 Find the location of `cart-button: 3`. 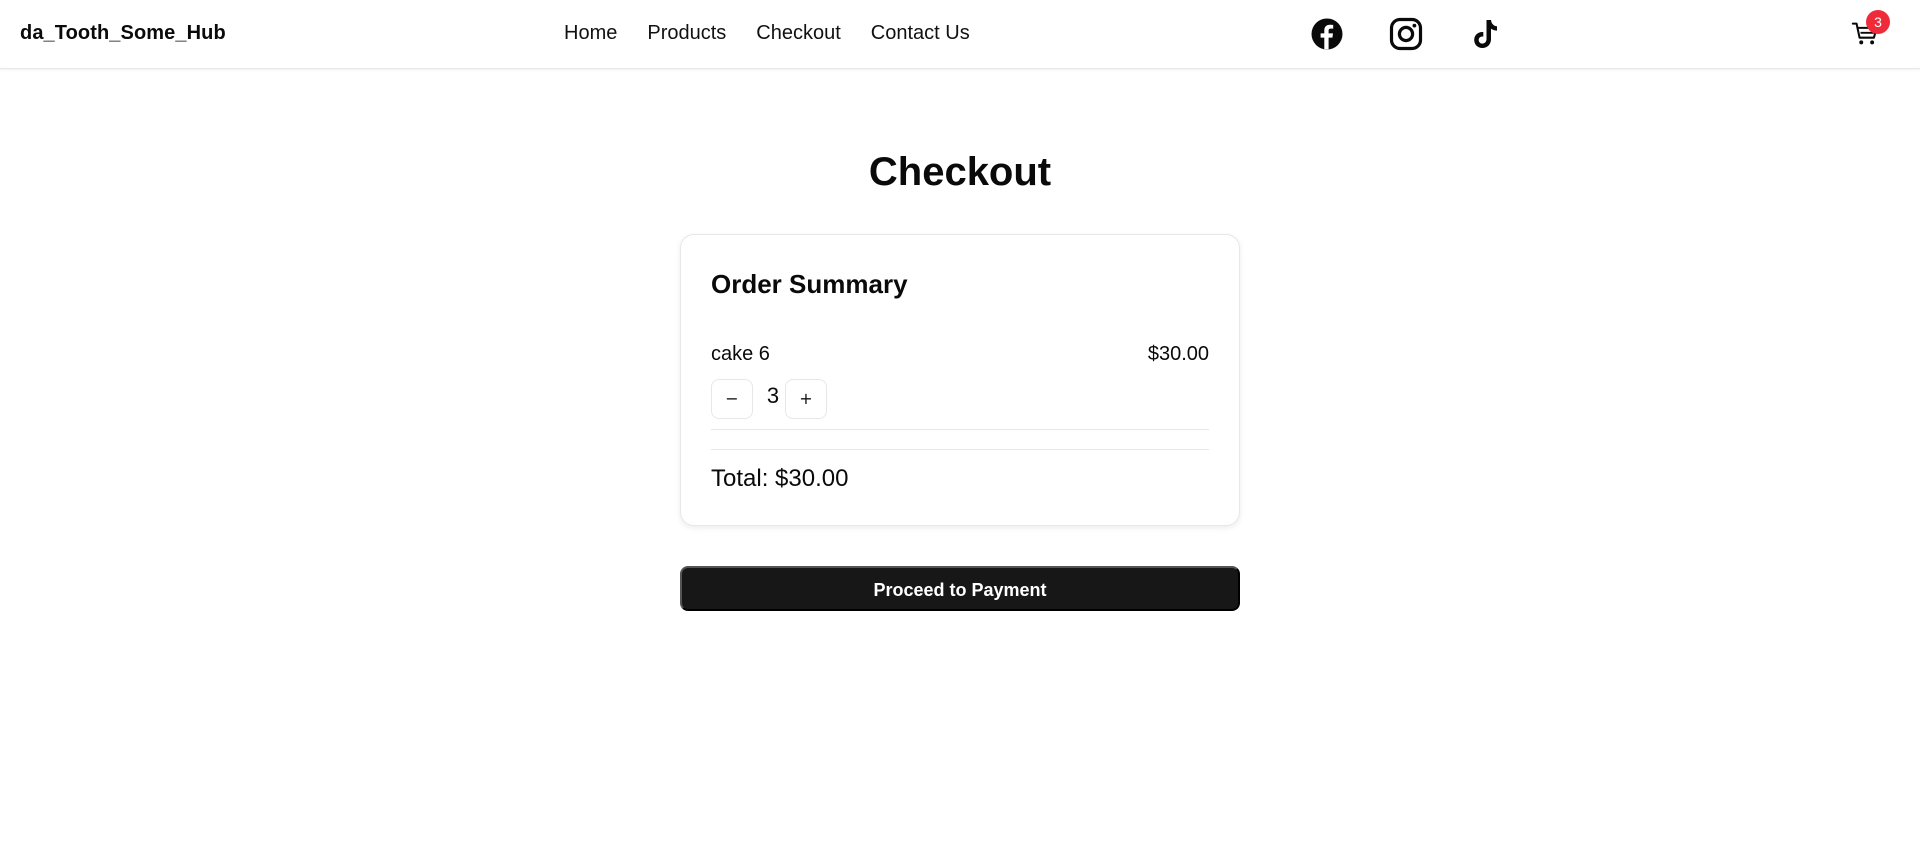

cart-button: 3 is located at coordinates (1870, 30).